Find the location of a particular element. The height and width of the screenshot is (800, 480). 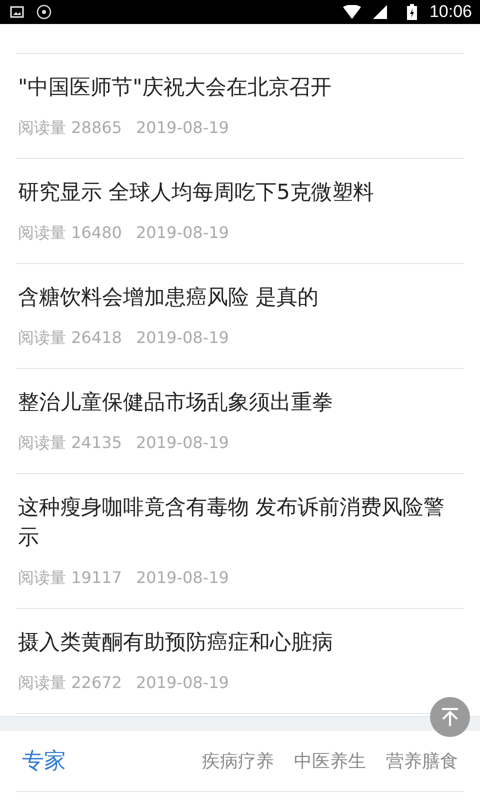

category-link: 中医养生 is located at coordinates (330, 761).